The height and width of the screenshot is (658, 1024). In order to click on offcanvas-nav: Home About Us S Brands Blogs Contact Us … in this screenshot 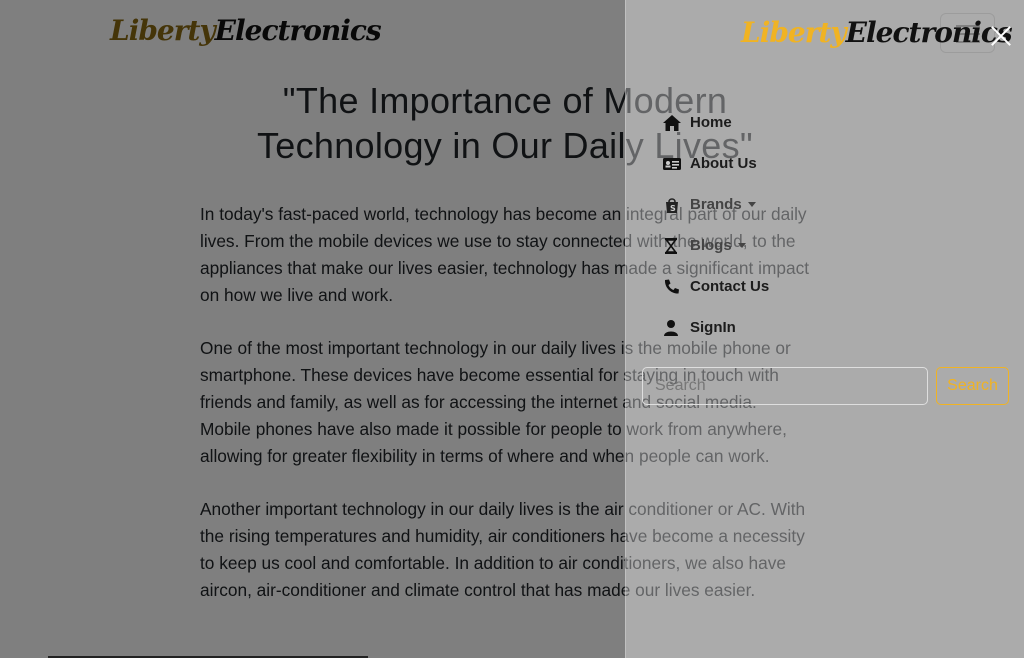, I will do `click(715, 225)`.